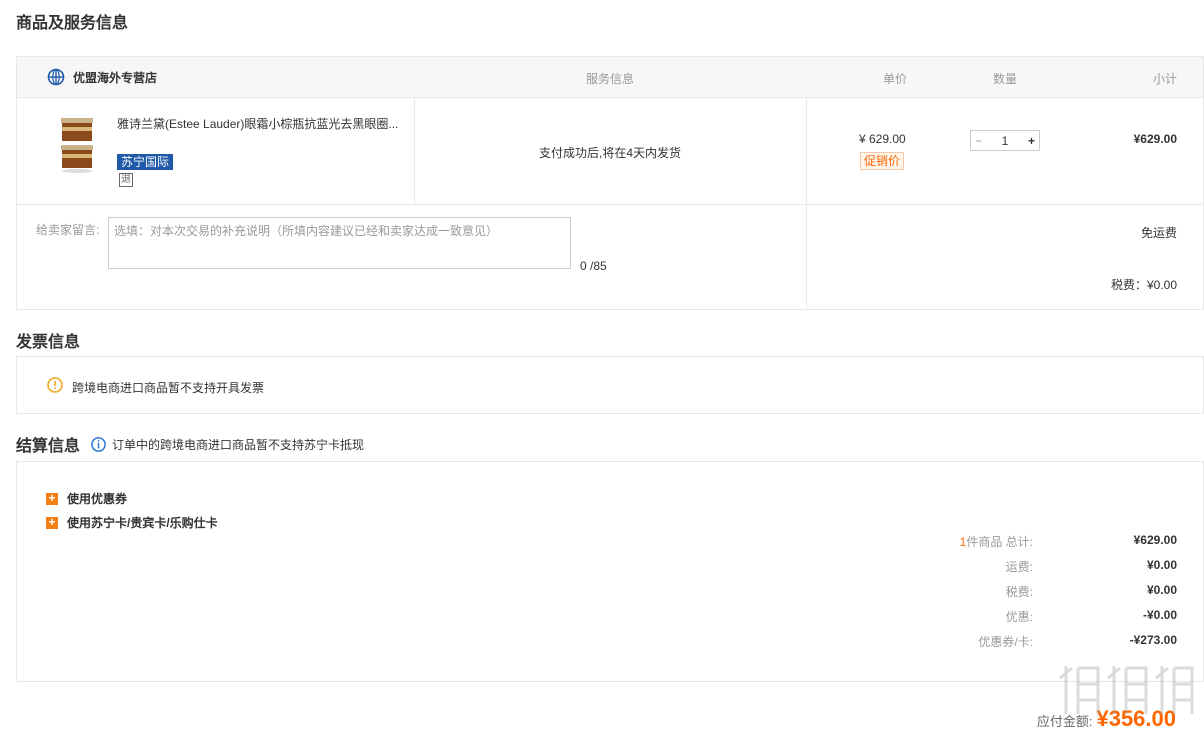 This screenshot has width=1204, height=736. What do you see at coordinates (72, 23) in the screenshot?
I see `goods-section-title: 商品及服务信息` at bounding box center [72, 23].